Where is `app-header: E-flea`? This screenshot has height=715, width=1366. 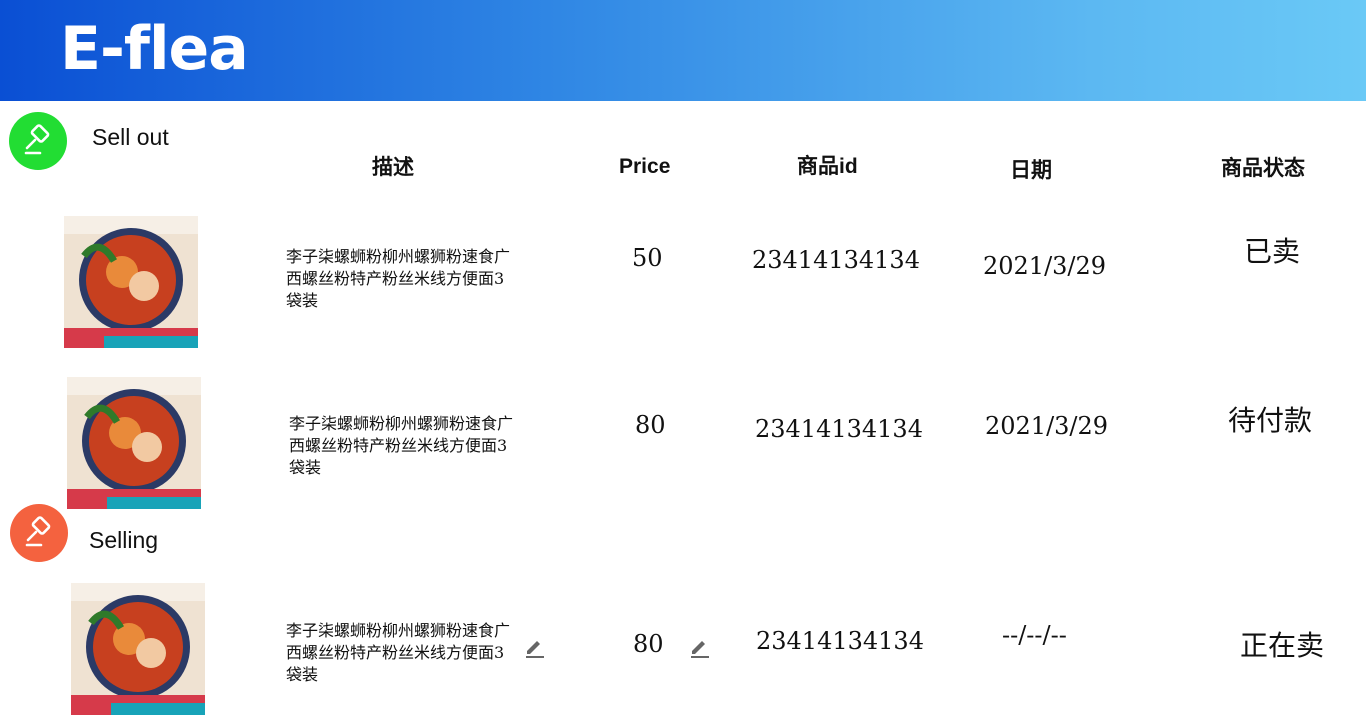
app-header: E-flea is located at coordinates (683, 50).